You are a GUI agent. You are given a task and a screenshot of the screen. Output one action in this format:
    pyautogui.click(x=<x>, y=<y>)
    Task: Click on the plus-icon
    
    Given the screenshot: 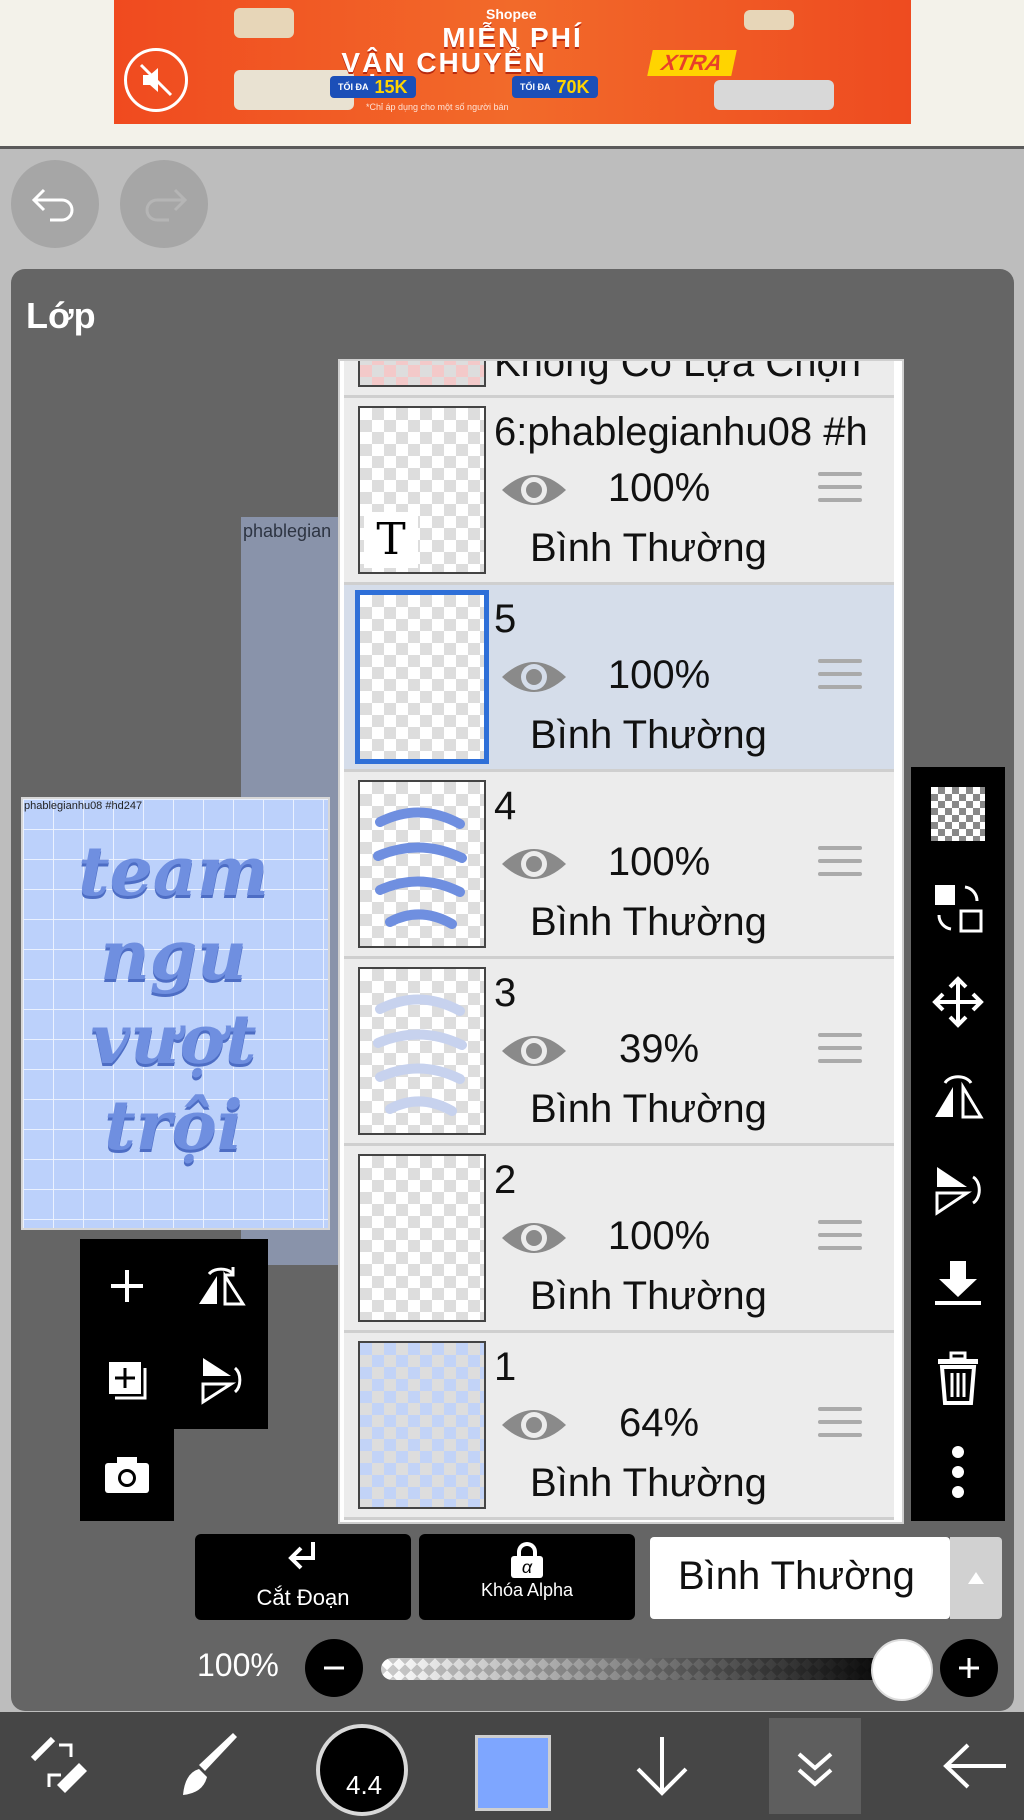 What is the action you would take?
    pyautogui.click(x=127, y=1286)
    